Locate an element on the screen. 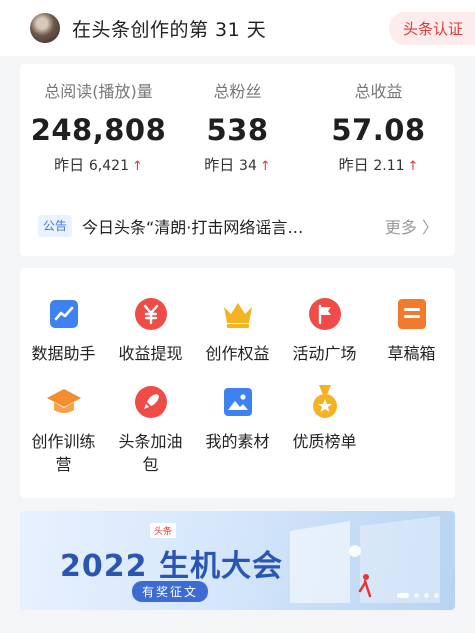 The height and width of the screenshot is (633, 475). stat-delta: 昨日 2.11 ↑ is located at coordinates (378, 165).